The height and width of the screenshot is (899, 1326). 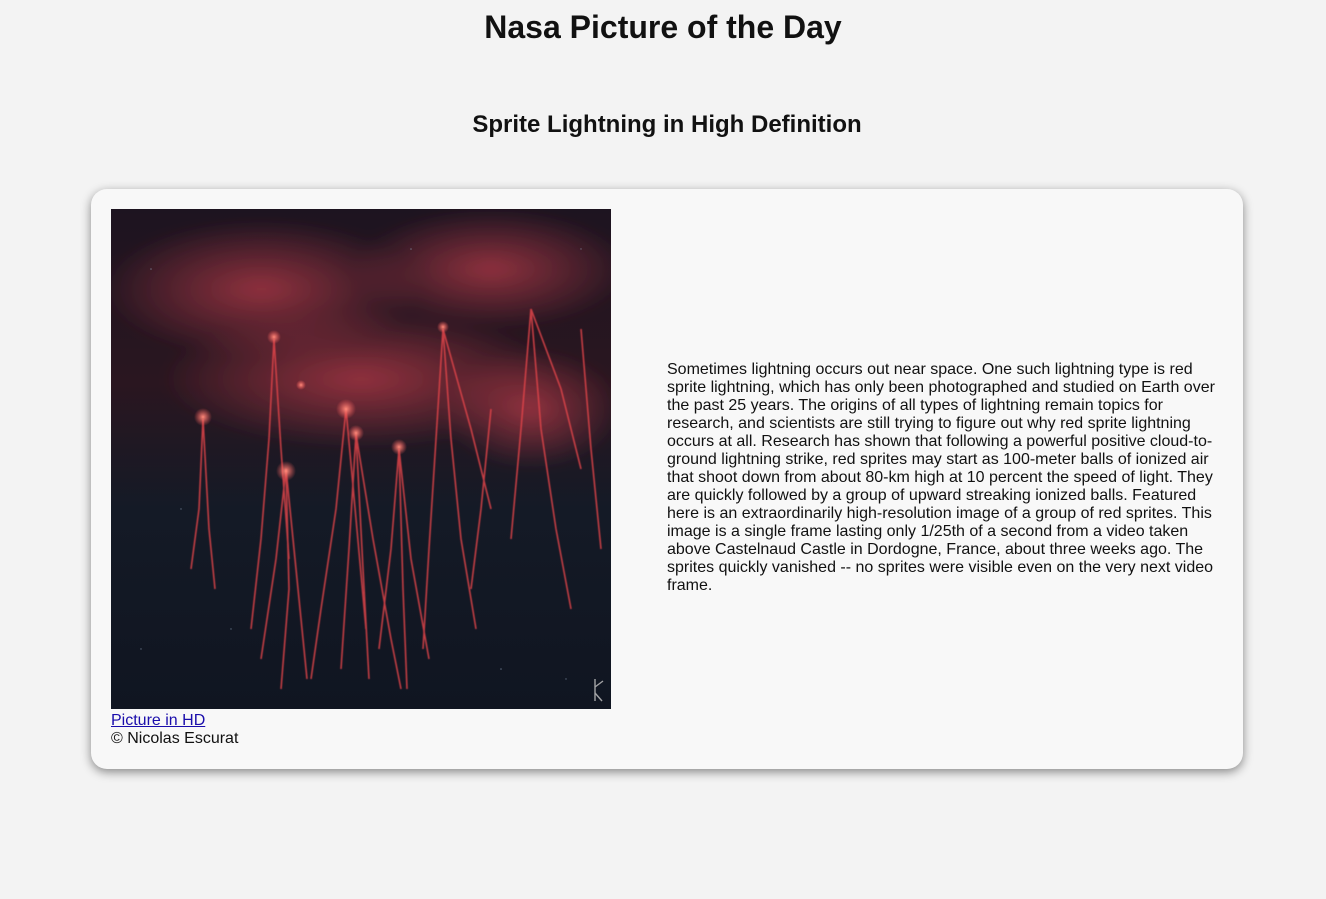 I want to click on image-credit: © Nicolas Escurat, so click(x=175, y=738).